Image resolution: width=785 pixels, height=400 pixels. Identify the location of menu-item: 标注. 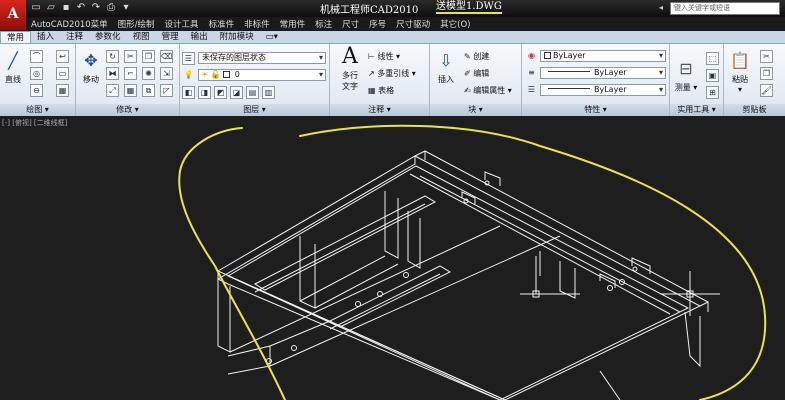
(323, 24).